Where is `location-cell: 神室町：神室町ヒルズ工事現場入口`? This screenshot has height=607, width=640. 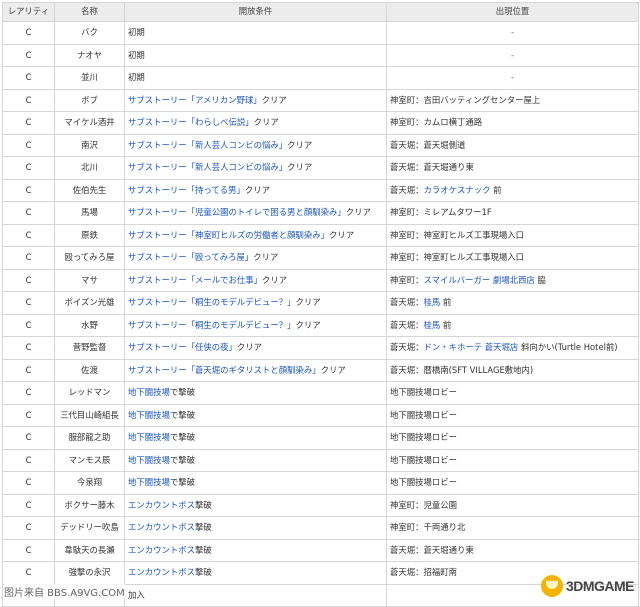
location-cell: 神室町：神室町ヒルズ工事現場入口 is located at coordinates (512, 258).